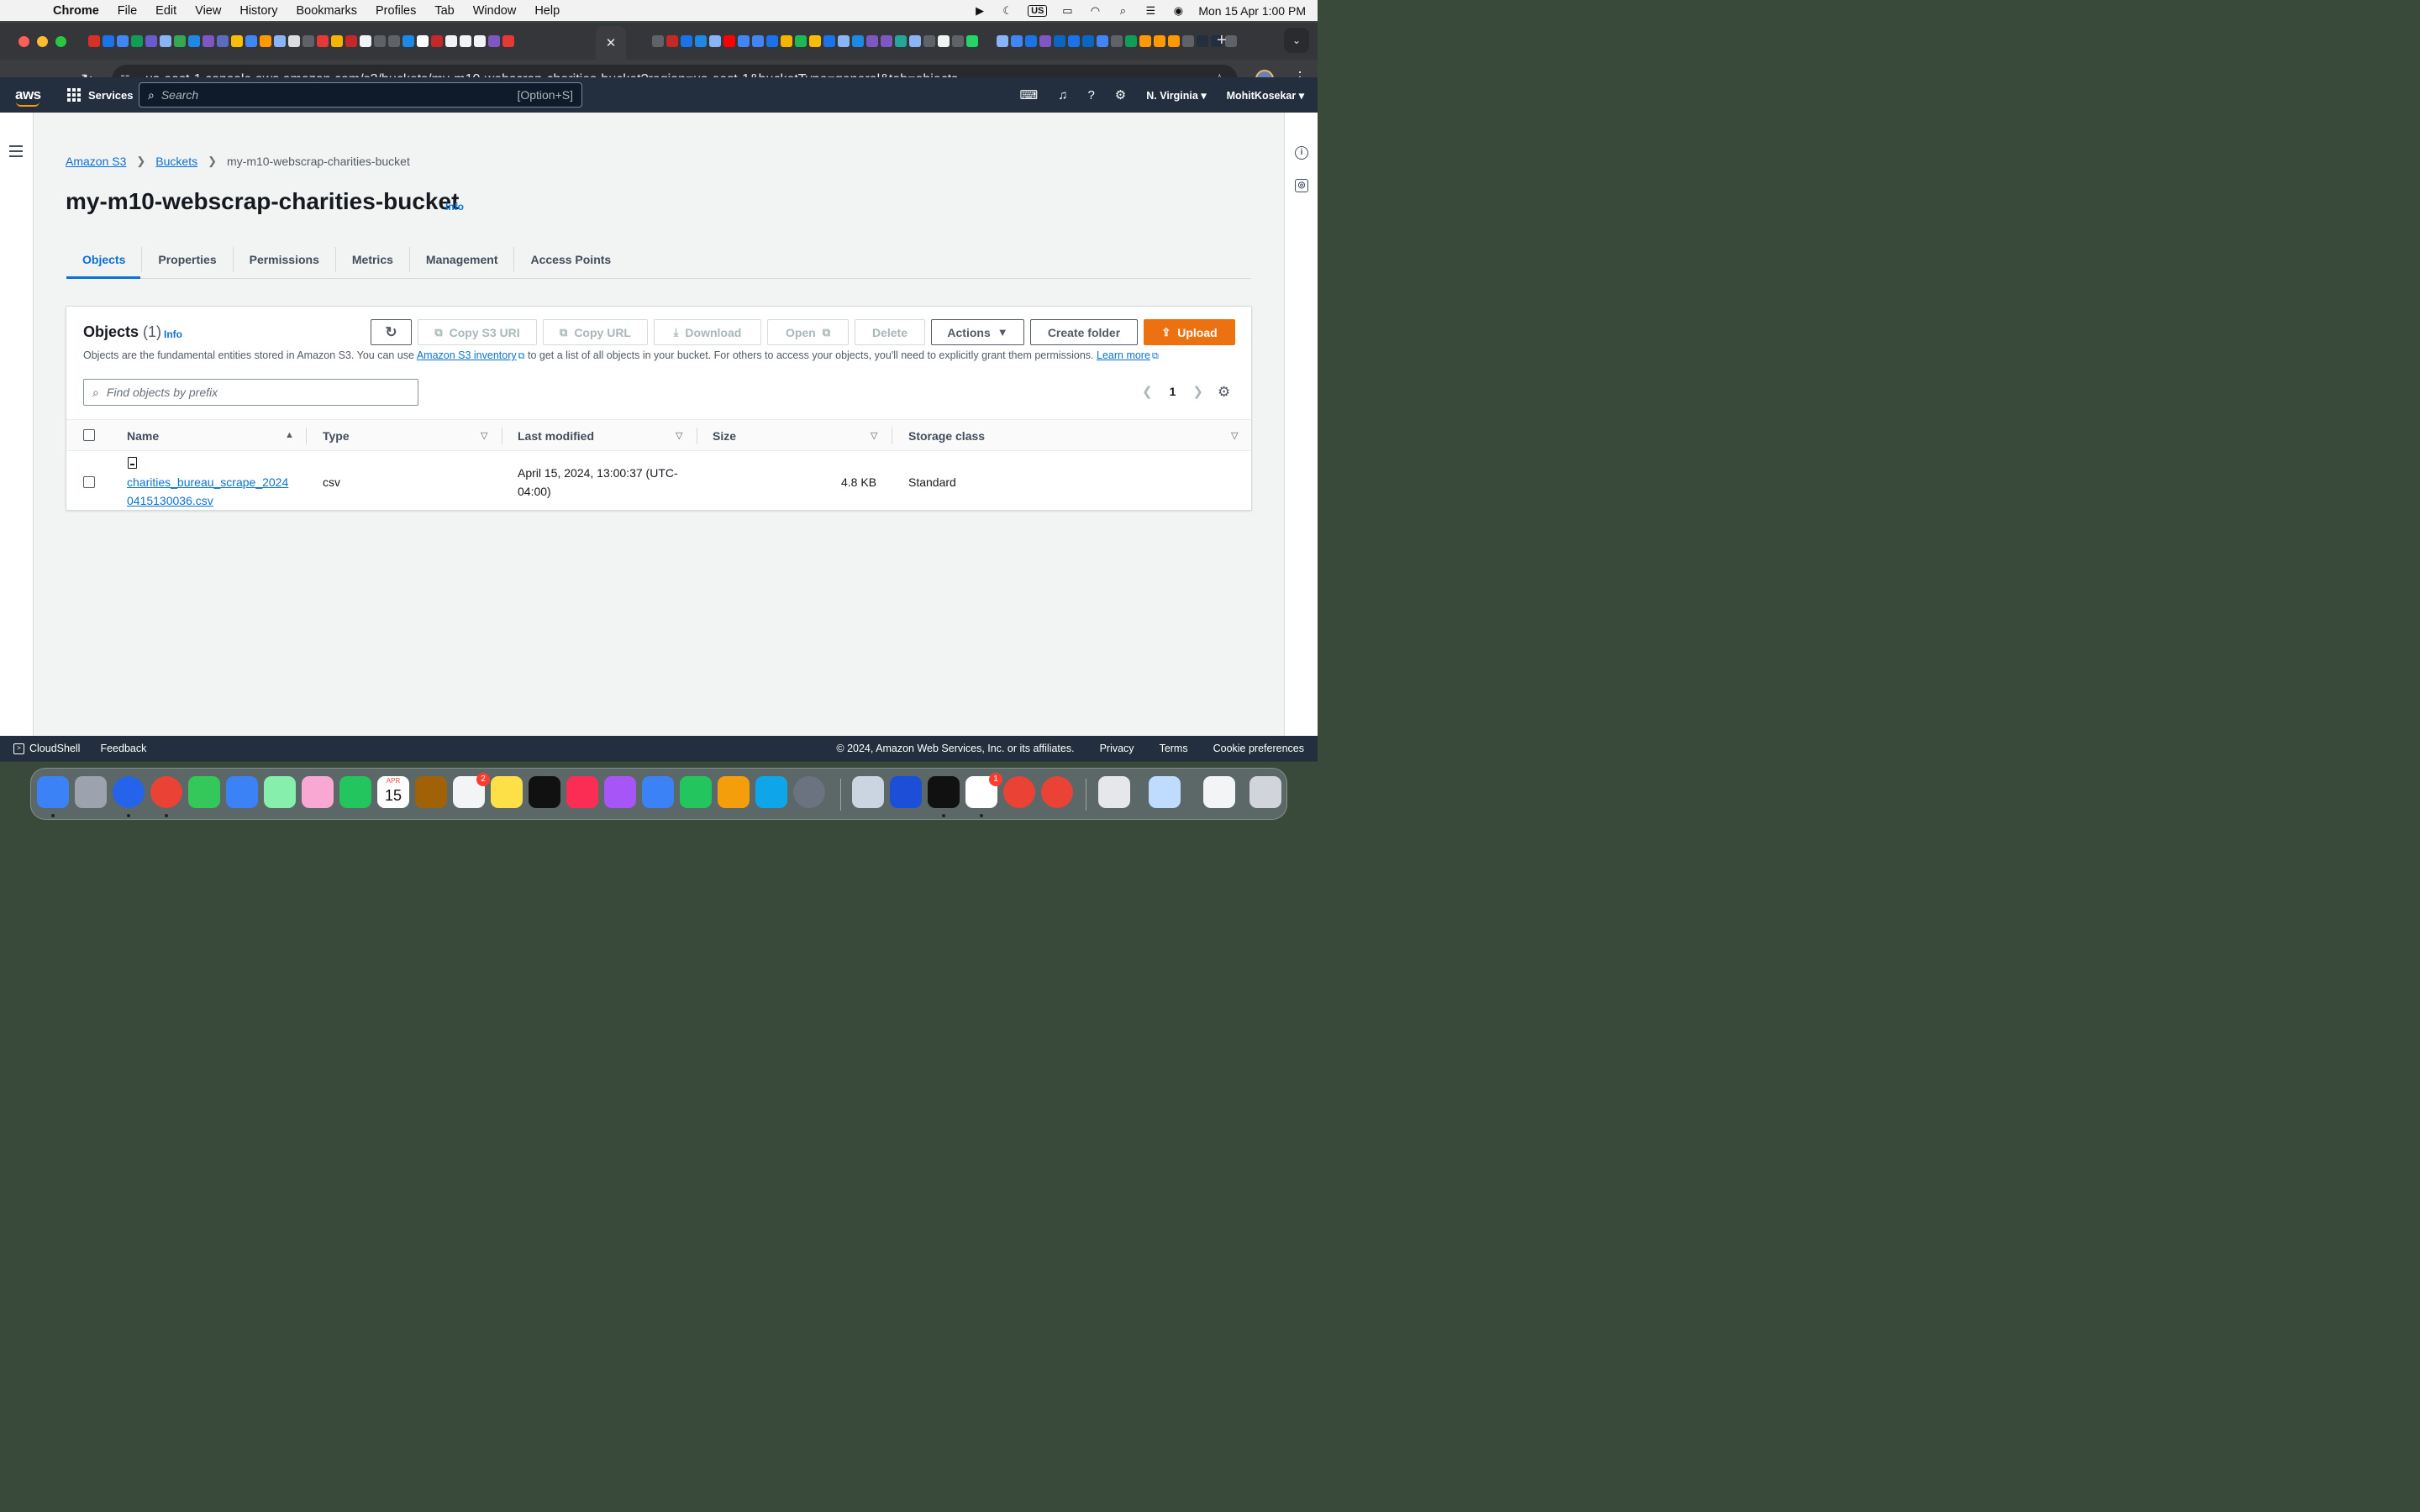 This screenshot has width=2420, height=1512. Describe the element at coordinates (337, 436) in the screenshot. I see `column-type: Type` at that location.